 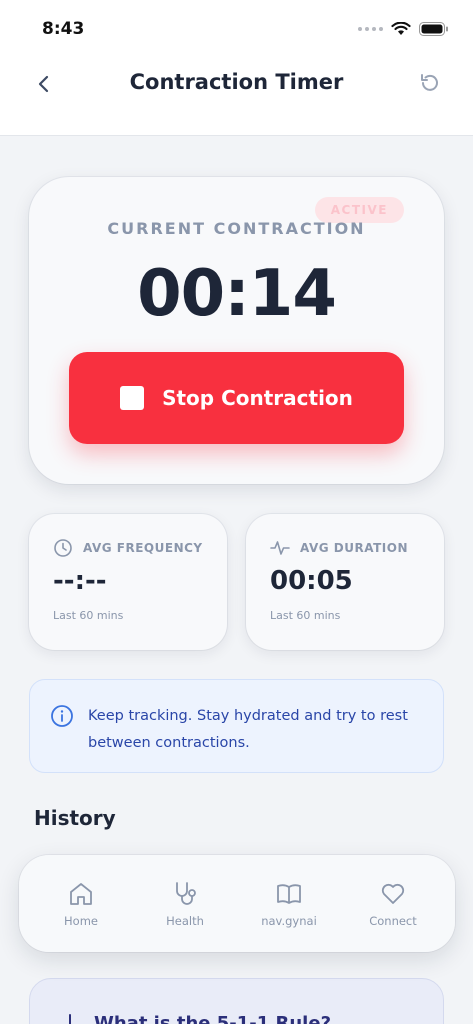 What do you see at coordinates (236, 1001) in the screenshot?
I see `rule-info-card: What is the 5-1-1 Rule?` at bounding box center [236, 1001].